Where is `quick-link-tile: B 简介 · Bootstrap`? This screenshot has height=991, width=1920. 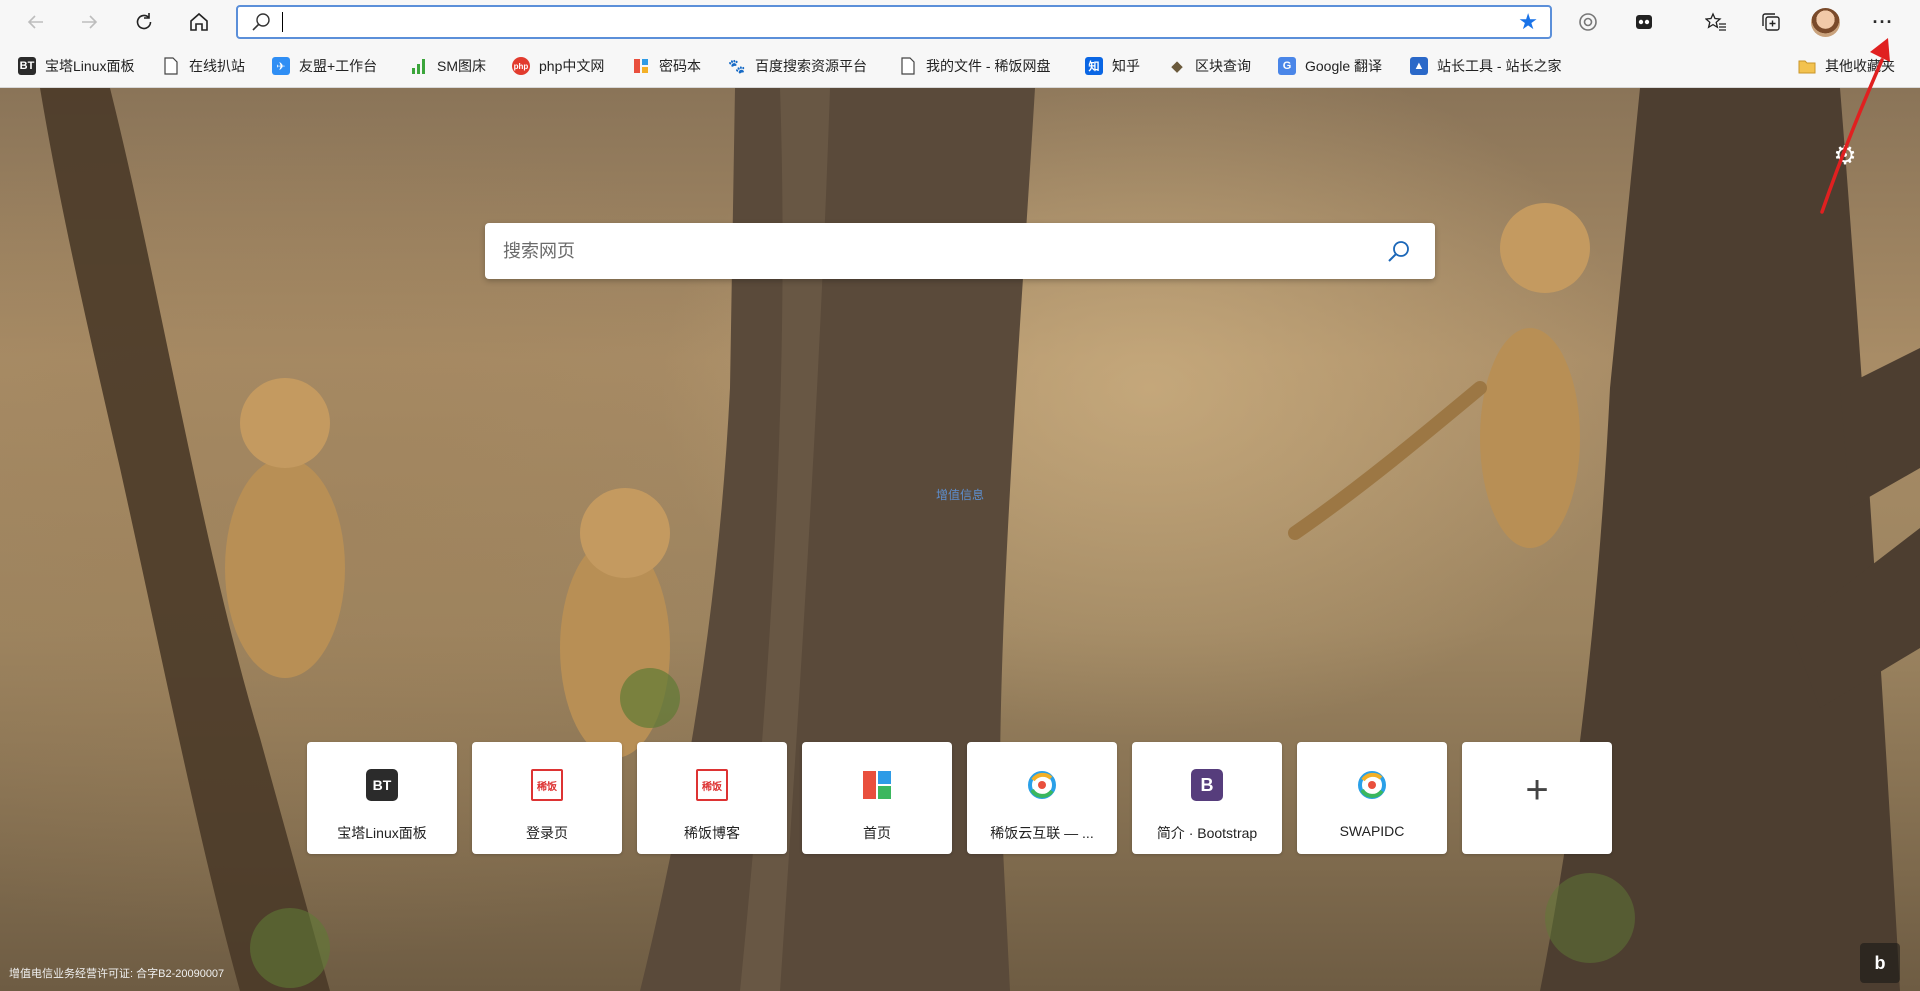 quick-link-tile: B 简介 · Bootstrap is located at coordinates (1207, 798).